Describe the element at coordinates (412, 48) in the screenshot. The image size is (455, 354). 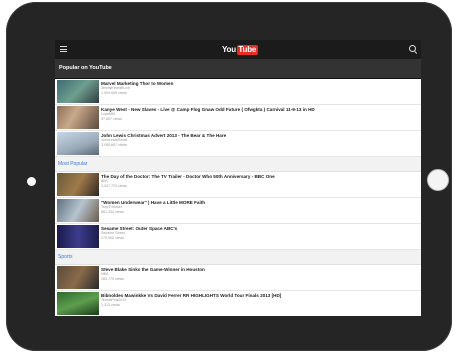
I see `search-icon` at that location.